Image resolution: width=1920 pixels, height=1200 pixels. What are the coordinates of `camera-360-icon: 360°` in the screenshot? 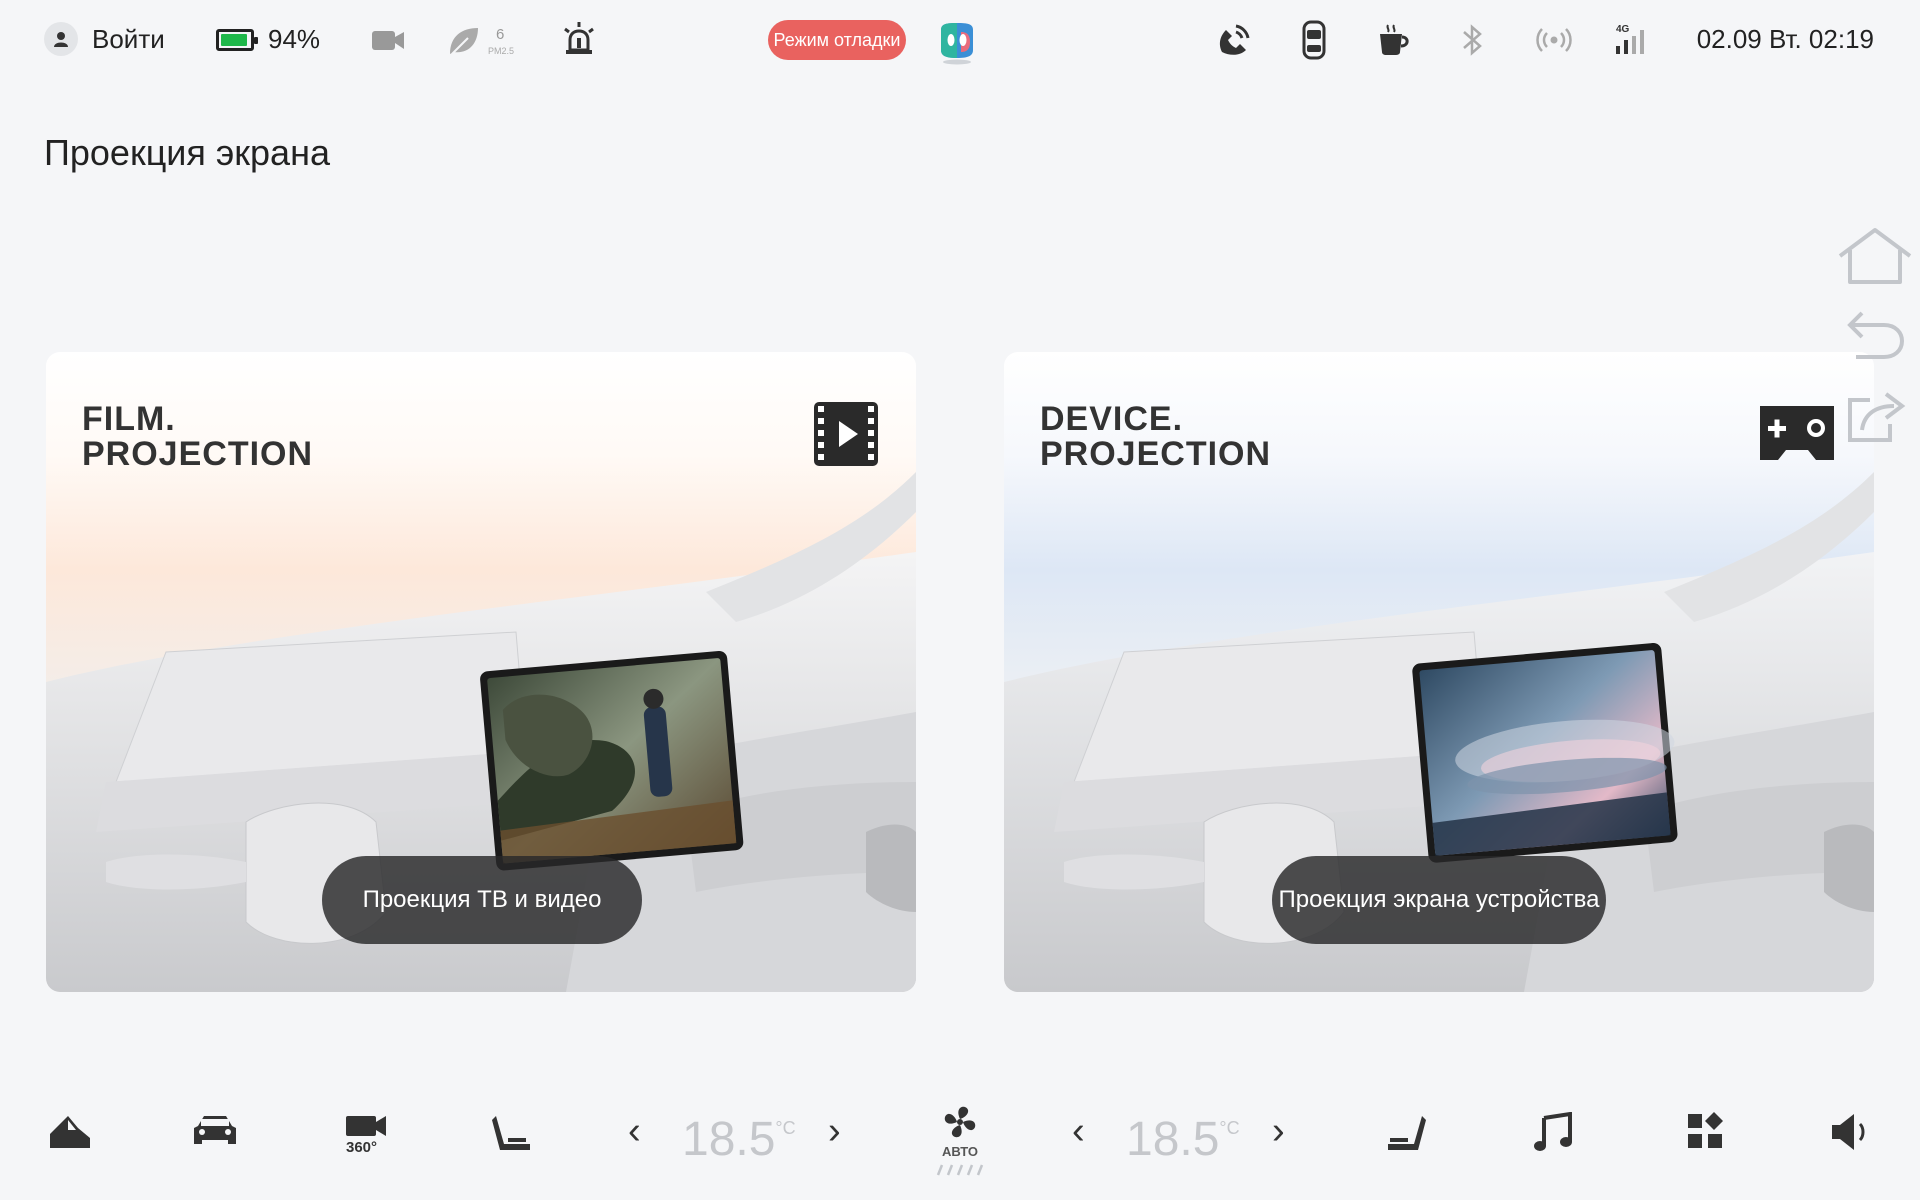 It's located at (366, 1135).